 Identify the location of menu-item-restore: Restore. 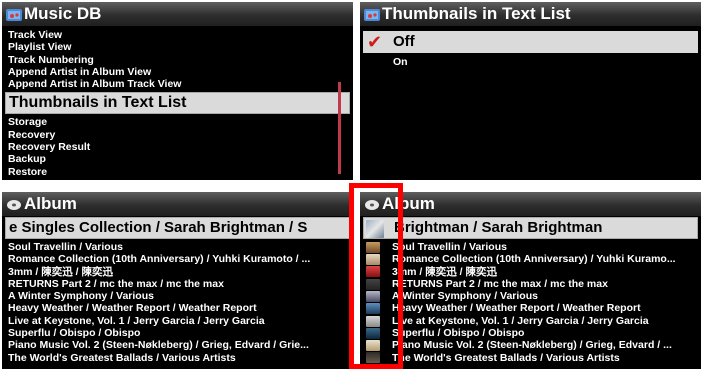
(177, 172).